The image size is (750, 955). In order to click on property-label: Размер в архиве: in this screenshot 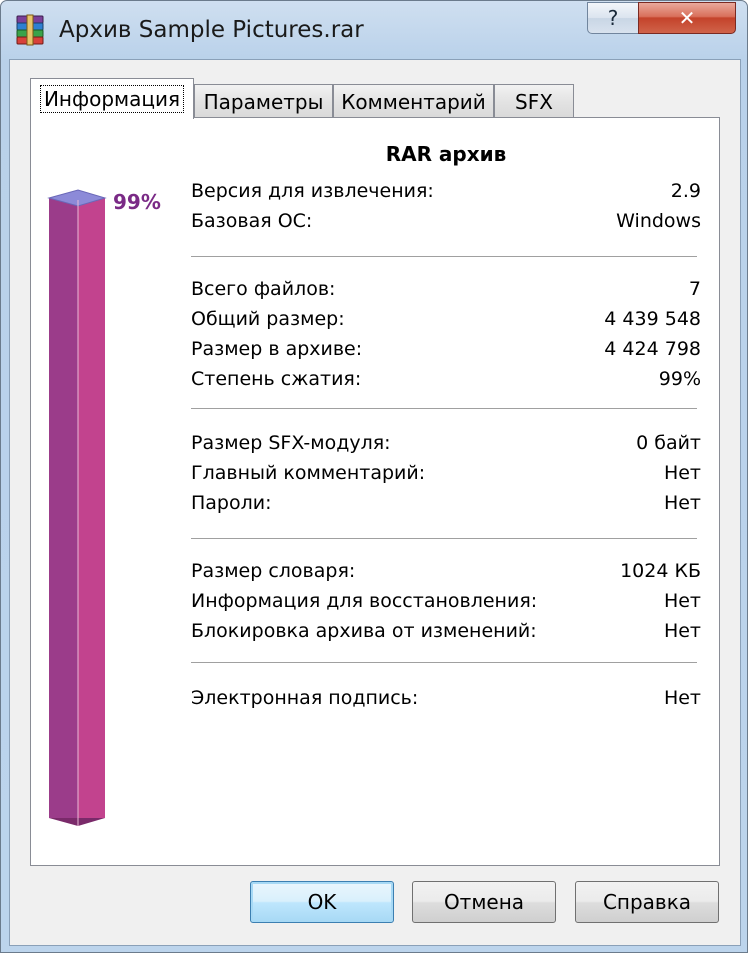, I will do `click(277, 349)`.